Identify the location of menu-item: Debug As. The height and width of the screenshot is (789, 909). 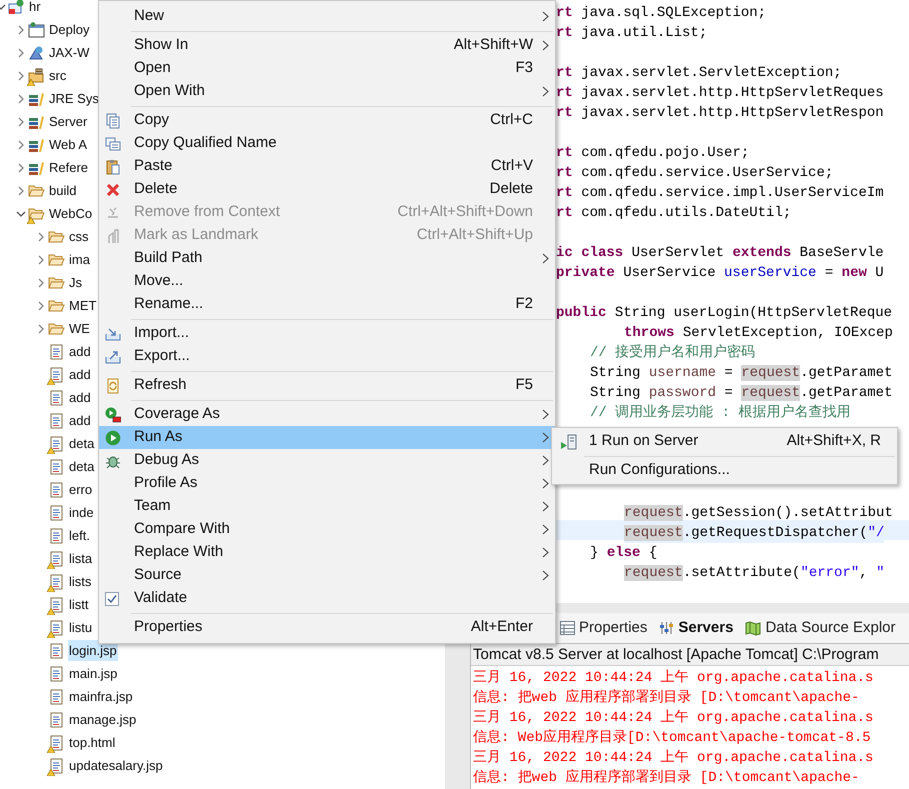
(327, 460).